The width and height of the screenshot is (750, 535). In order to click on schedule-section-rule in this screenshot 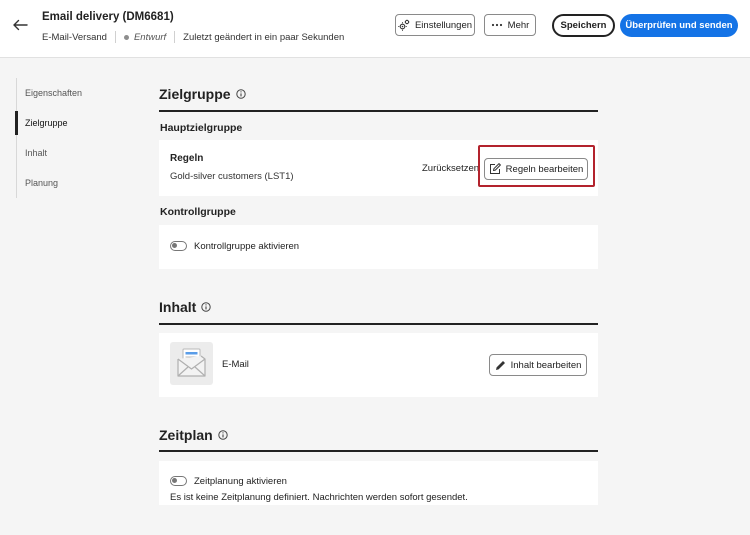, I will do `click(378, 451)`.